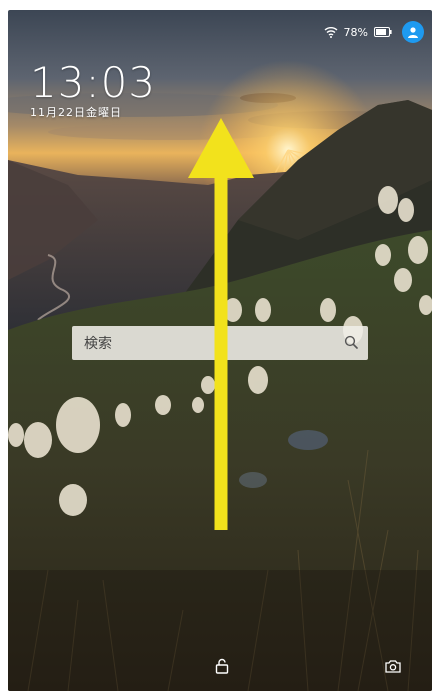  Describe the element at coordinates (351, 343) in the screenshot. I see `search-icon` at that location.